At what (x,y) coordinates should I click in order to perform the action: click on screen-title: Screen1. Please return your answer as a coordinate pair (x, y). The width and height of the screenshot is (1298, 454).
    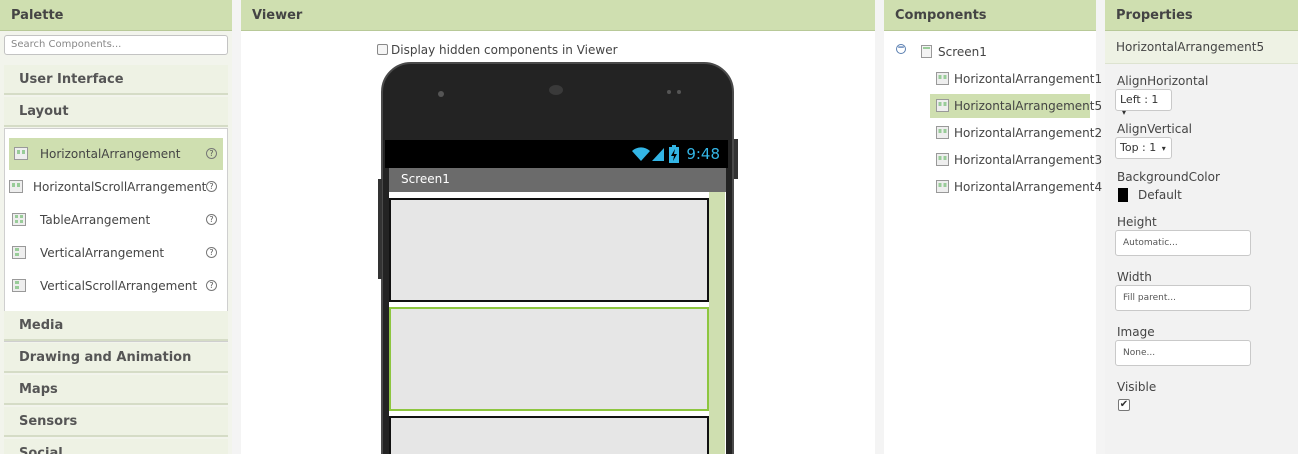
    Looking at the image, I should click on (425, 179).